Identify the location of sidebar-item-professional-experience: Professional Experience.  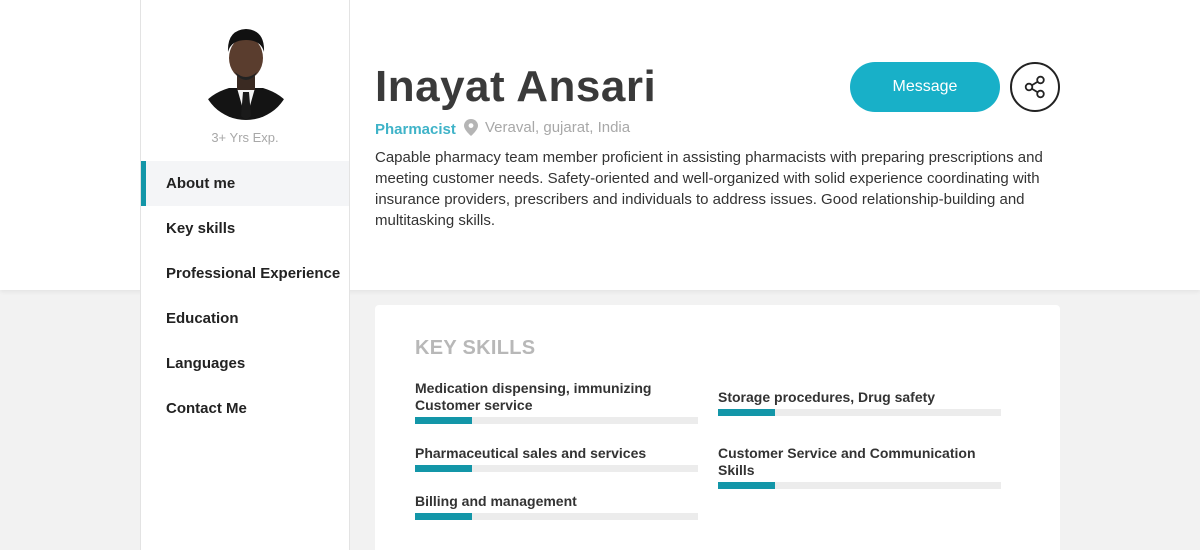
(245, 273).